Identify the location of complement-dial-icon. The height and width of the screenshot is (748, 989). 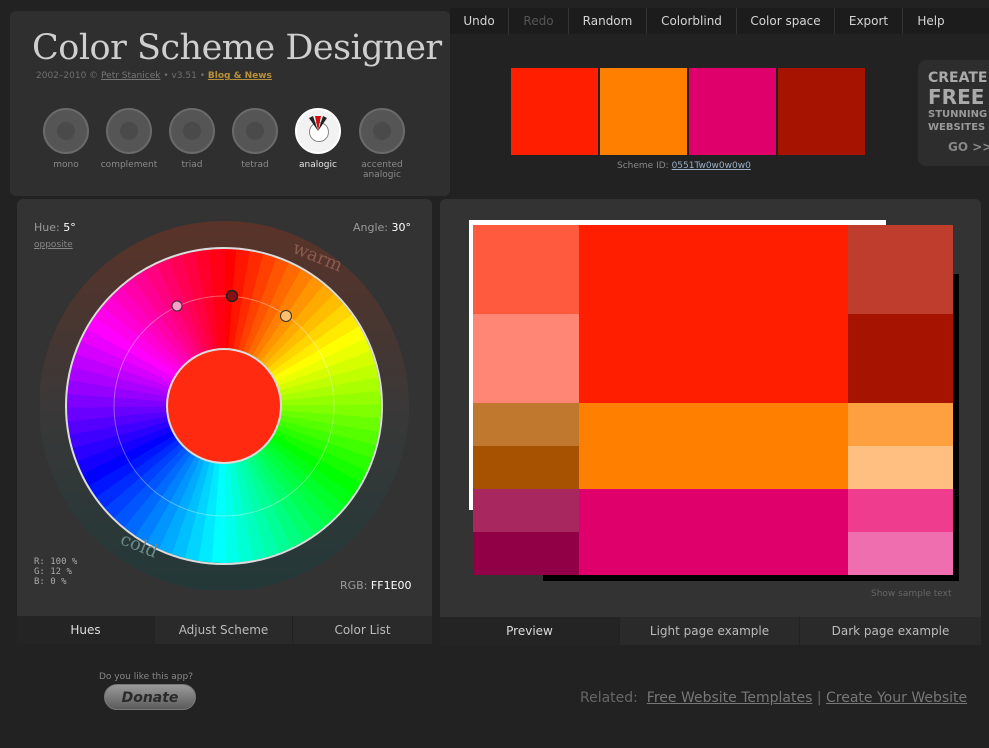
(129, 131).